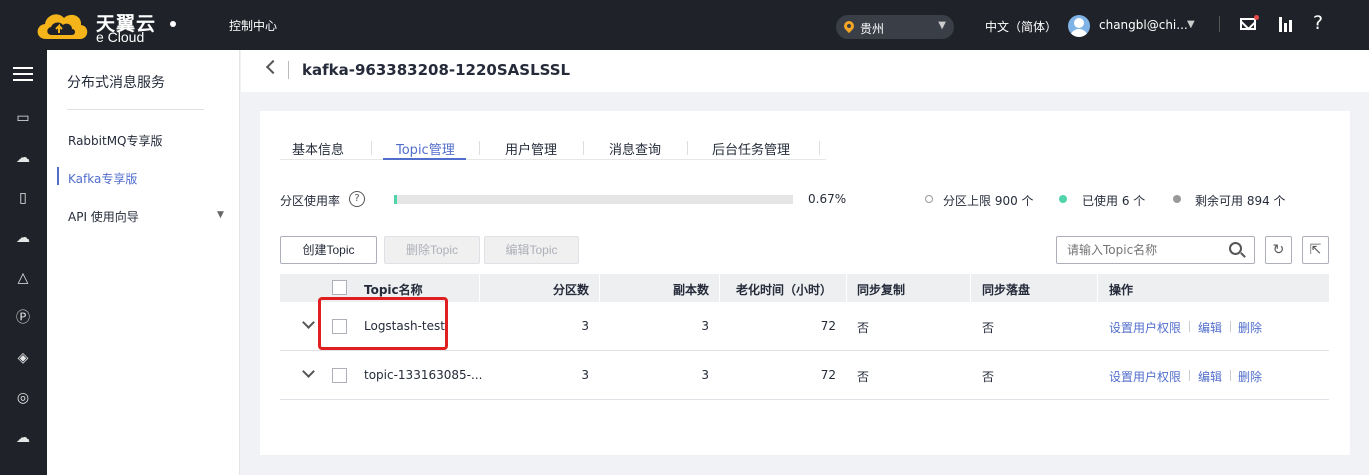  What do you see at coordinates (23, 278) in the screenshot?
I see `network-icon: △` at bounding box center [23, 278].